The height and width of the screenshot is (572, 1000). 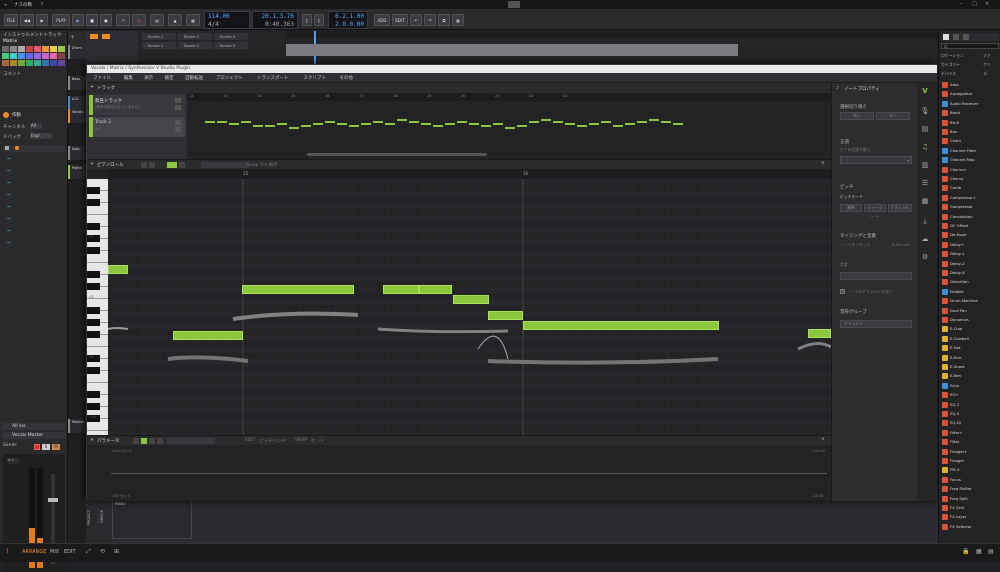 What do you see at coordinates (175, 20) in the screenshot?
I see `metronome-button: ▲` at bounding box center [175, 20].